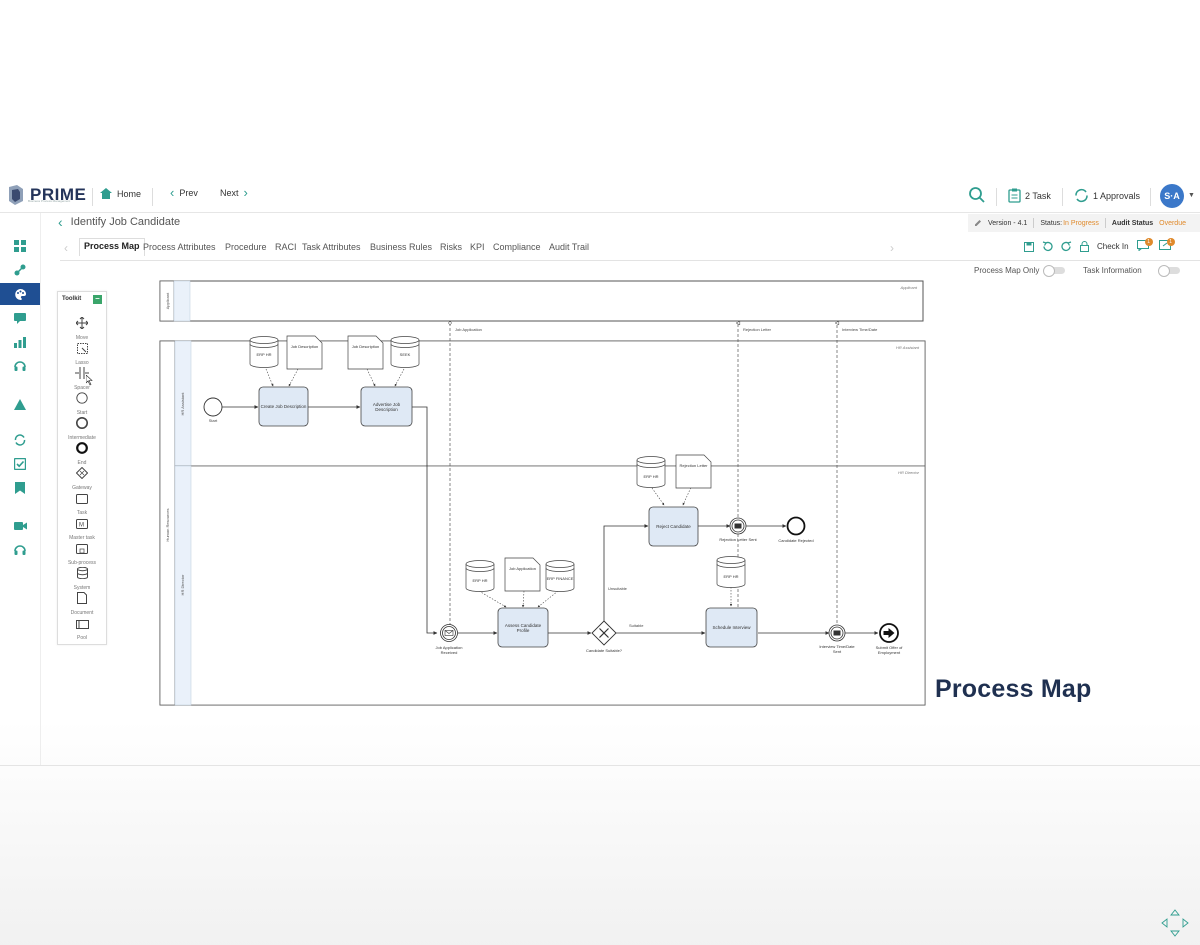 This screenshot has width=1200, height=945. Describe the element at coordinates (82, 578) in the screenshot. I see `tool-system: System` at that location.